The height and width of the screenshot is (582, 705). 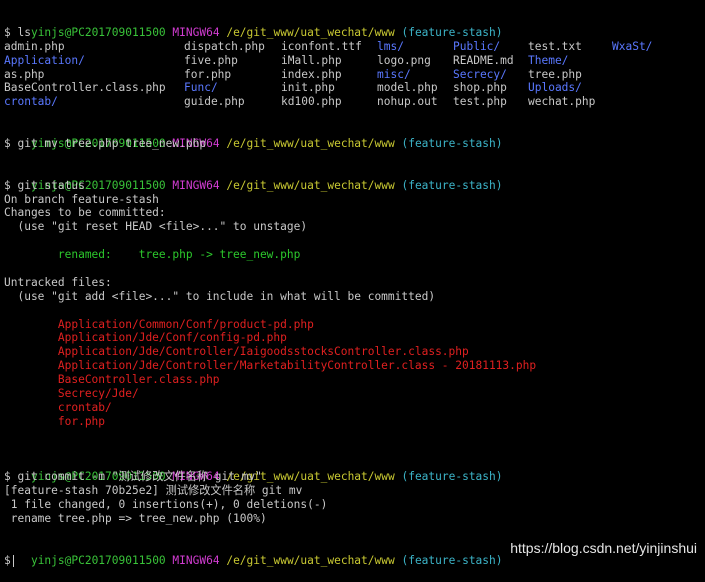 I want to click on ls-file: guide.php, so click(x=214, y=102).